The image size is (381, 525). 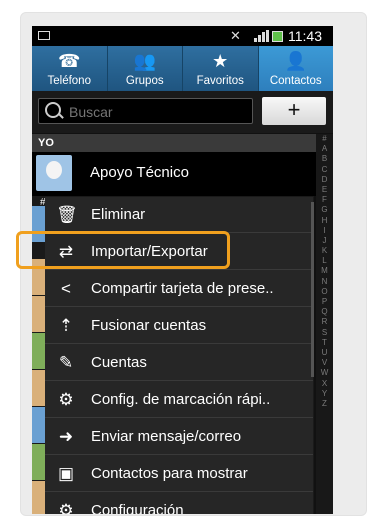 What do you see at coordinates (277, 36) in the screenshot?
I see `battery-icon` at bounding box center [277, 36].